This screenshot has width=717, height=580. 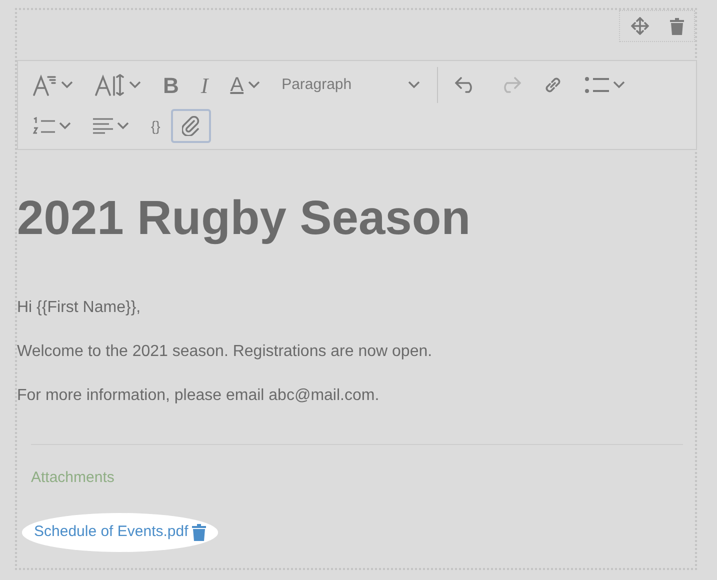 What do you see at coordinates (596, 85) in the screenshot?
I see `bullet-list-icon` at bounding box center [596, 85].